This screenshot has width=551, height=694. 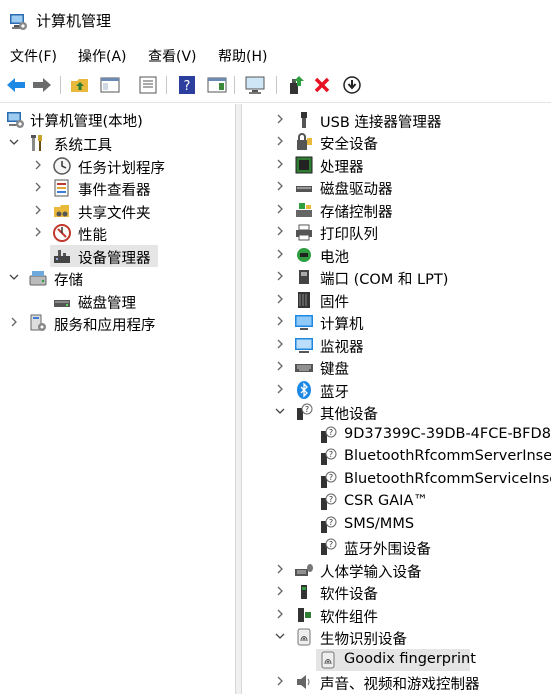 What do you see at coordinates (349, 595) in the screenshot?
I see `device-category-label: 软件设备` at bounding box center [349, 595].